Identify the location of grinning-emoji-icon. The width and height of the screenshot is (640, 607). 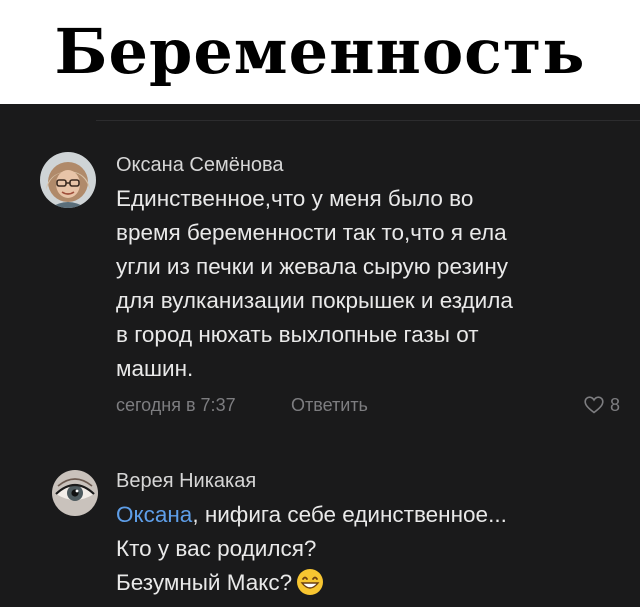
(310, 582).